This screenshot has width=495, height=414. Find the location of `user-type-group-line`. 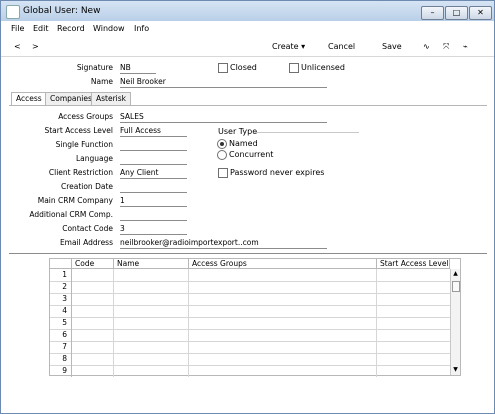

user-type-group-line is located at coordinates (307, 132).